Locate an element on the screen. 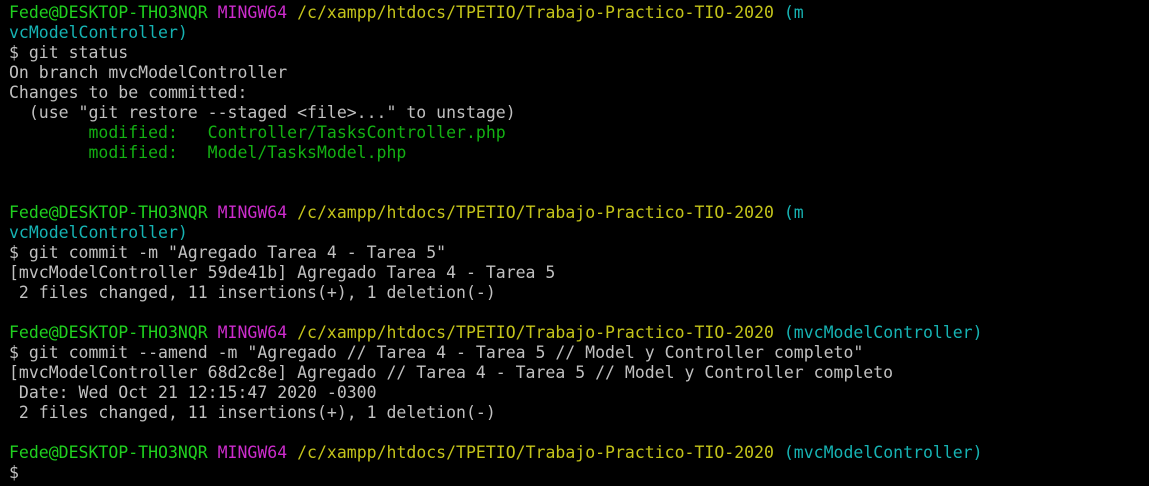 The height and width of the screenshot is (486, 1149). output-line: Date: Wed Oct 21 12:15:47 2020 -0300 is located at coordinates (193, 392).